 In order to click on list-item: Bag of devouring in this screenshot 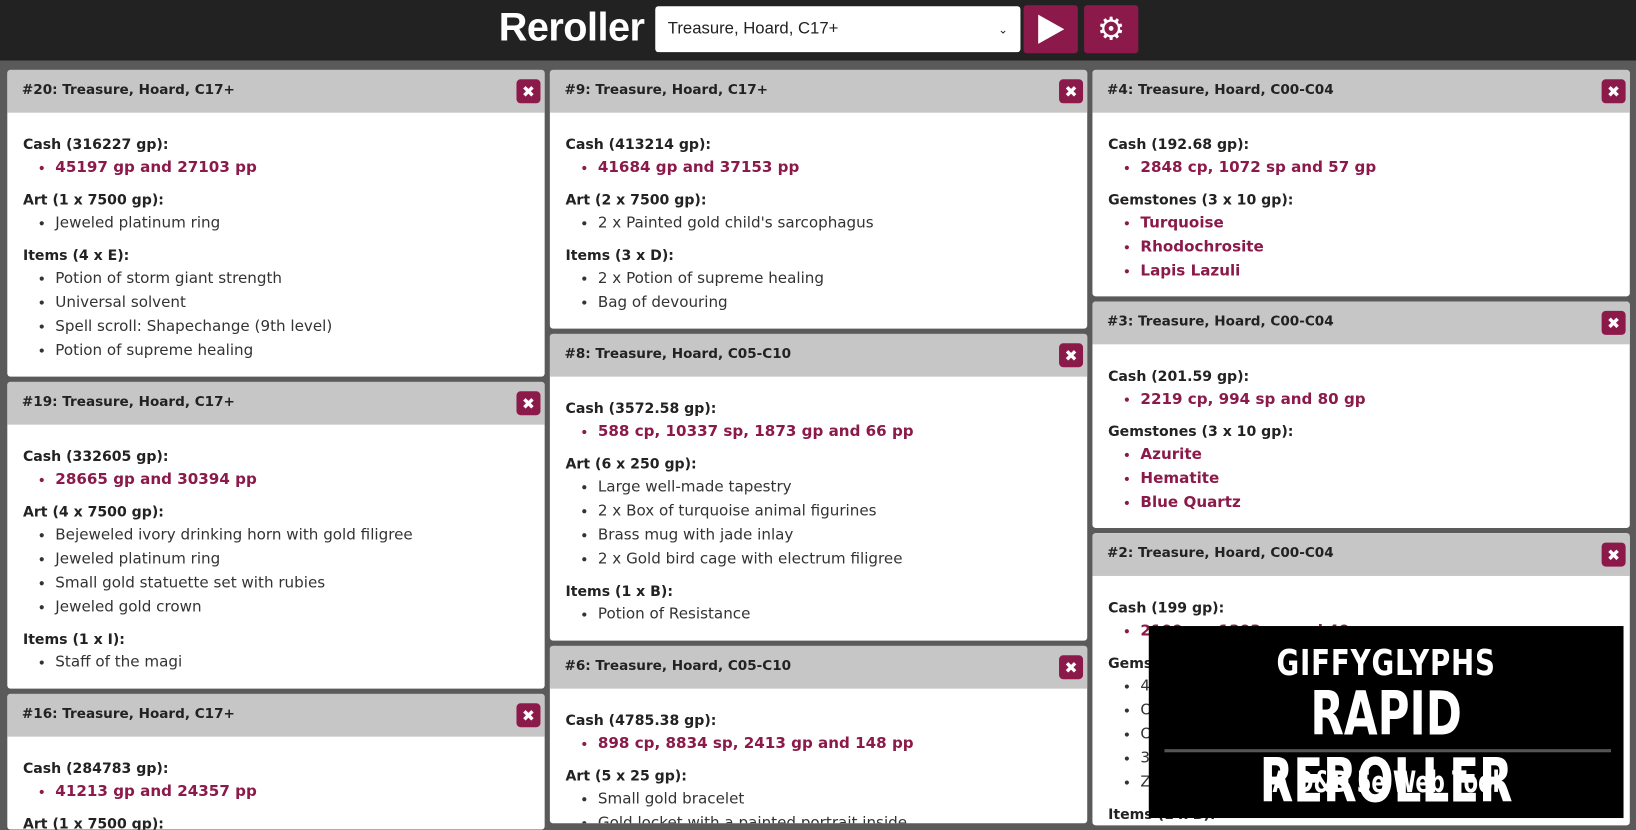, I will do `click(842, 303)`.